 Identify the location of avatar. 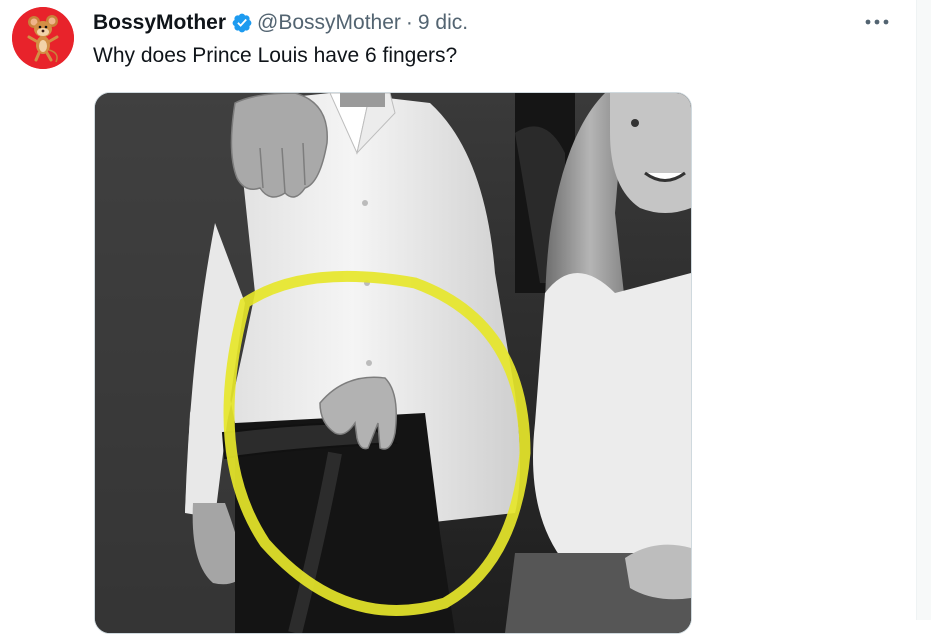
(43, 38).